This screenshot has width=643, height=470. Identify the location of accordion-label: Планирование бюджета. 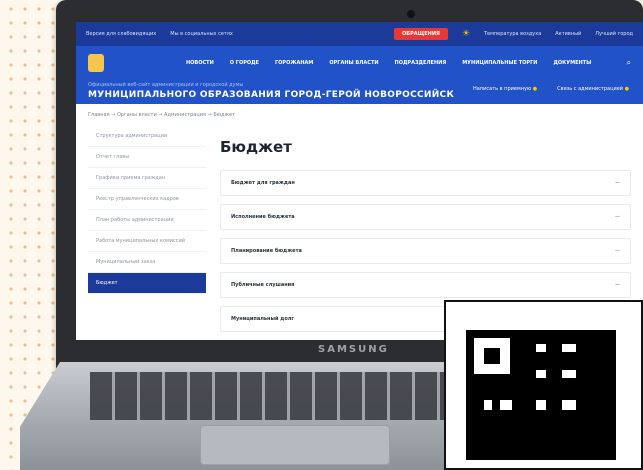
(266, 251).